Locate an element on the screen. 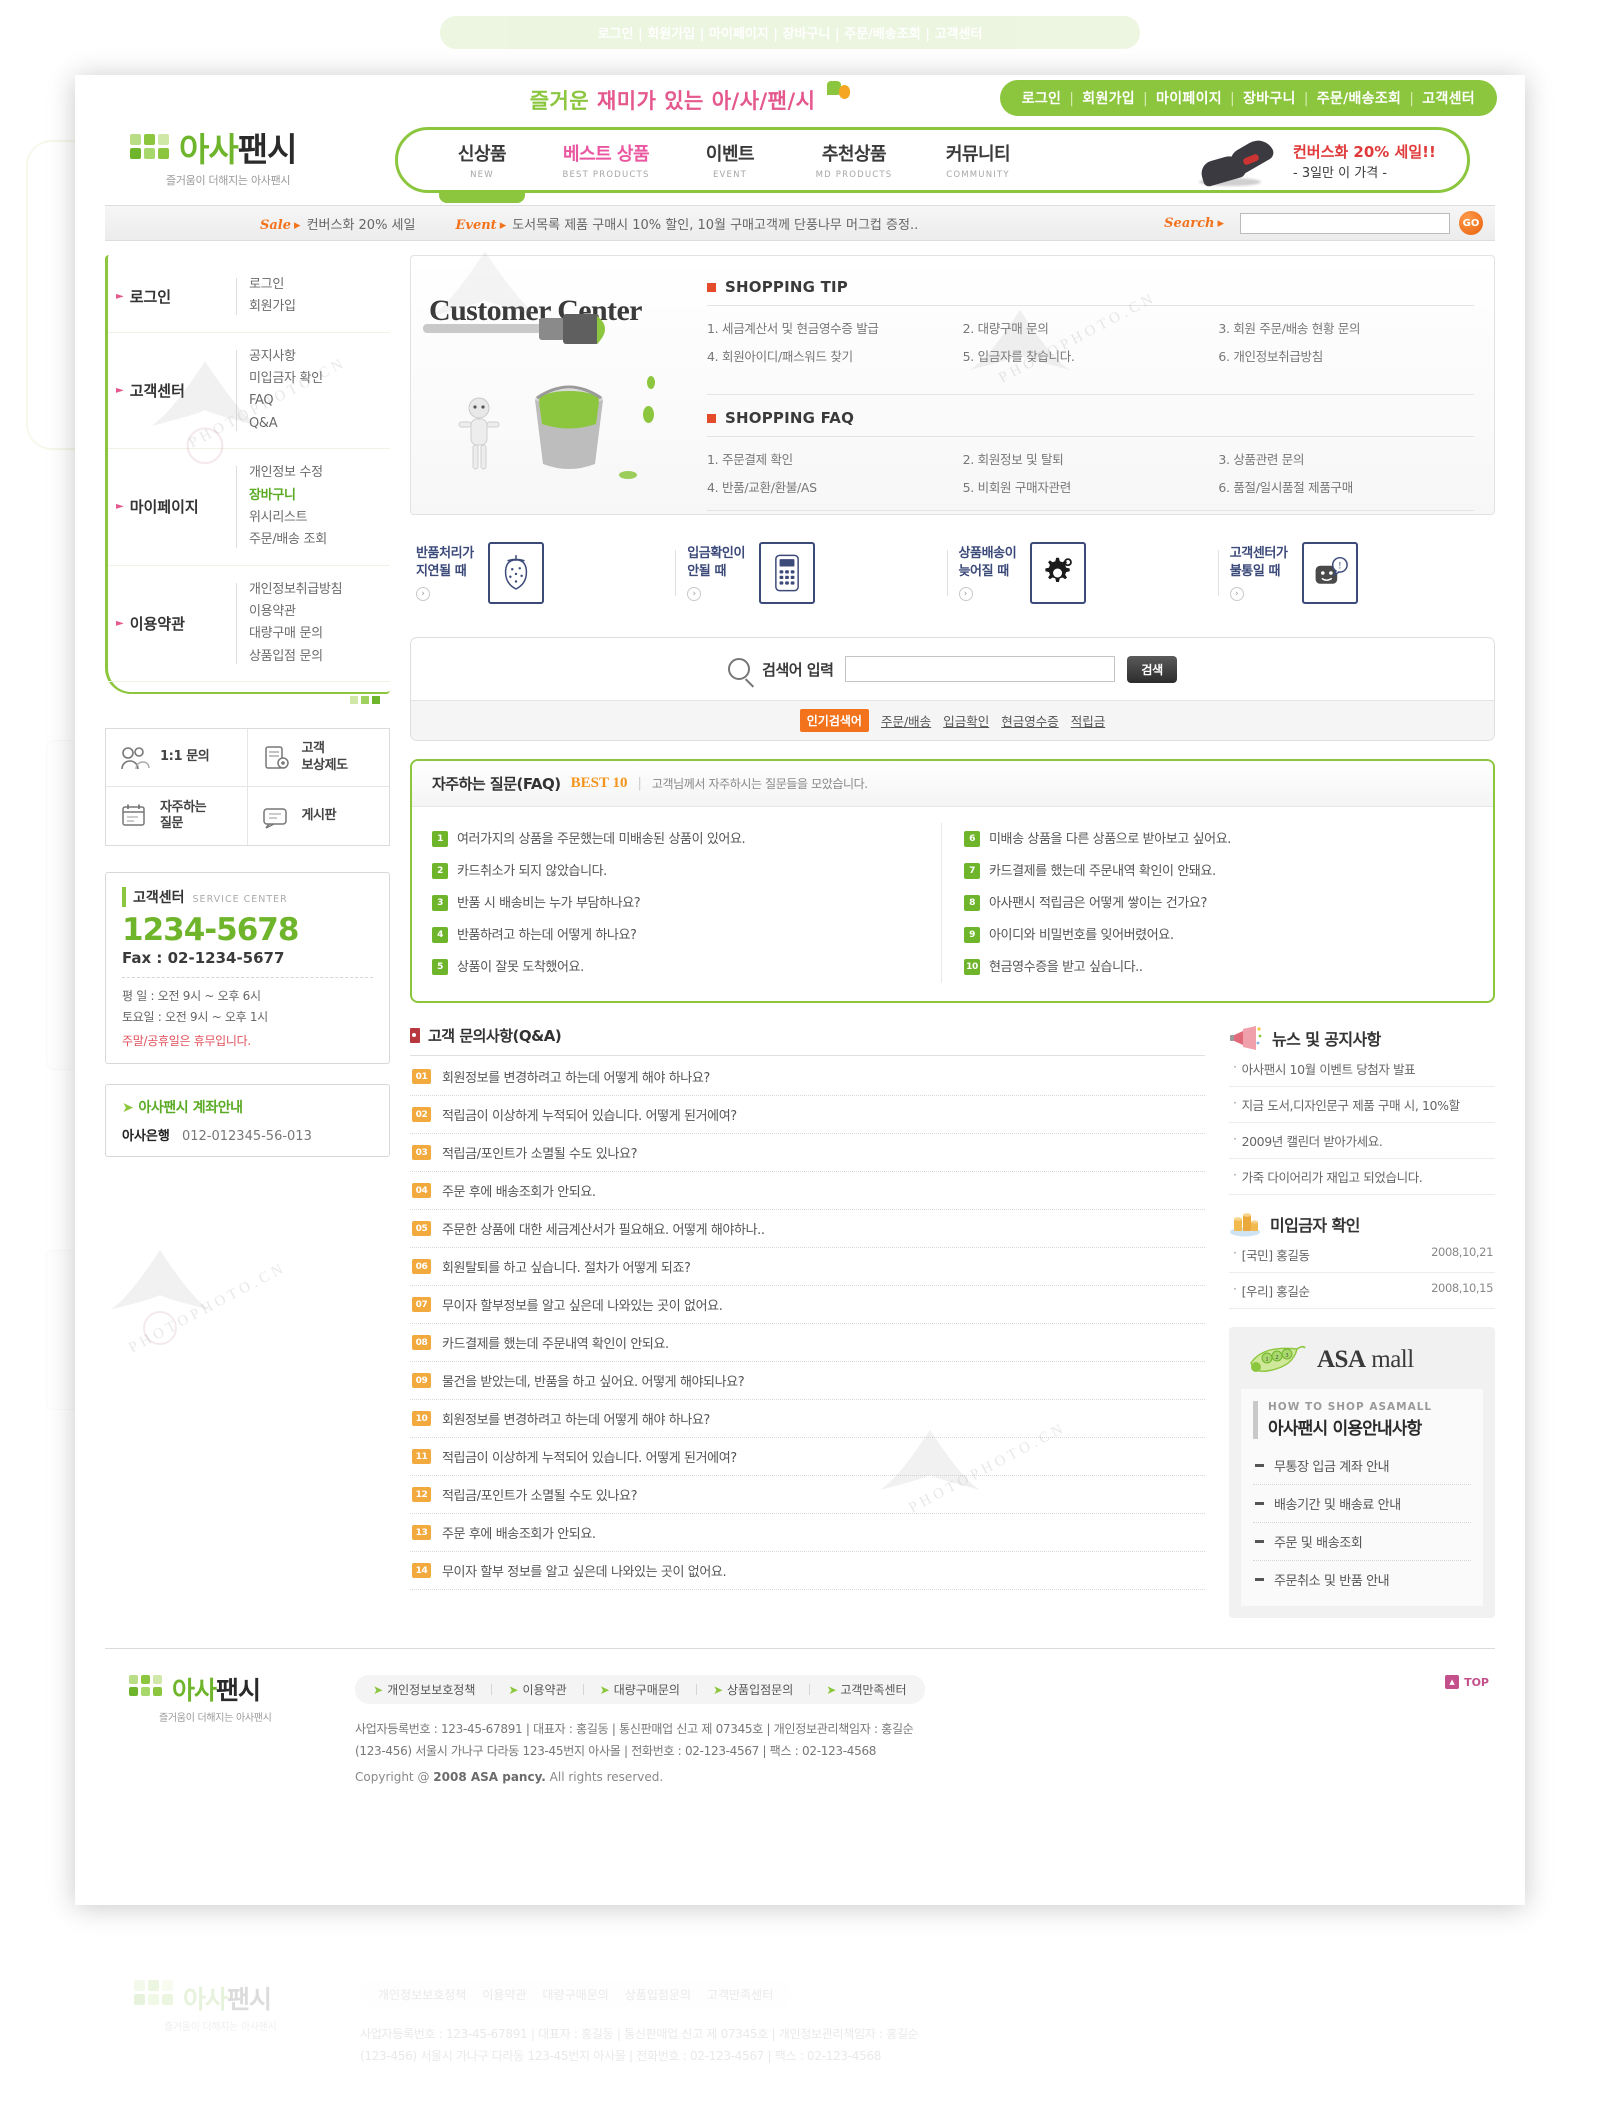 The width and height of the screenshot is (1600, 2128). footer-logo: 아사팬시 즐거움이 더해지는 아사팬시 is located at coordinates (230, 1729).